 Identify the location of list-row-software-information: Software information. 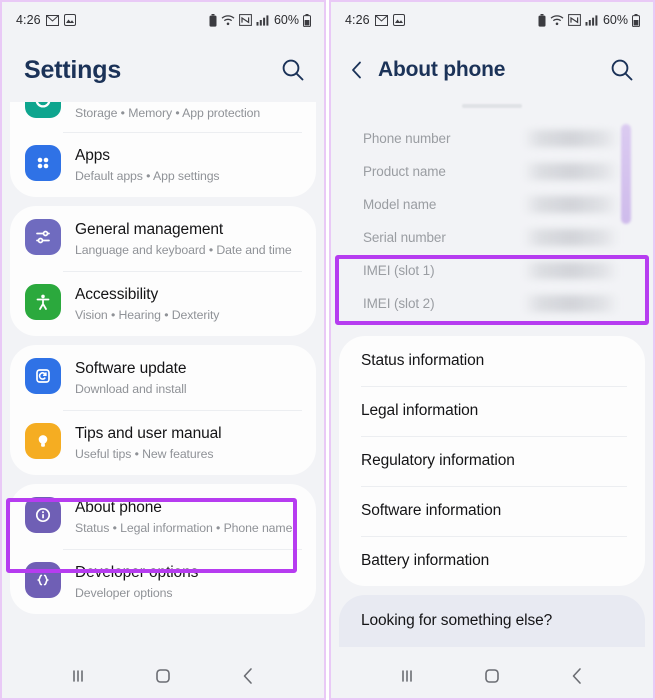
(492, 511).